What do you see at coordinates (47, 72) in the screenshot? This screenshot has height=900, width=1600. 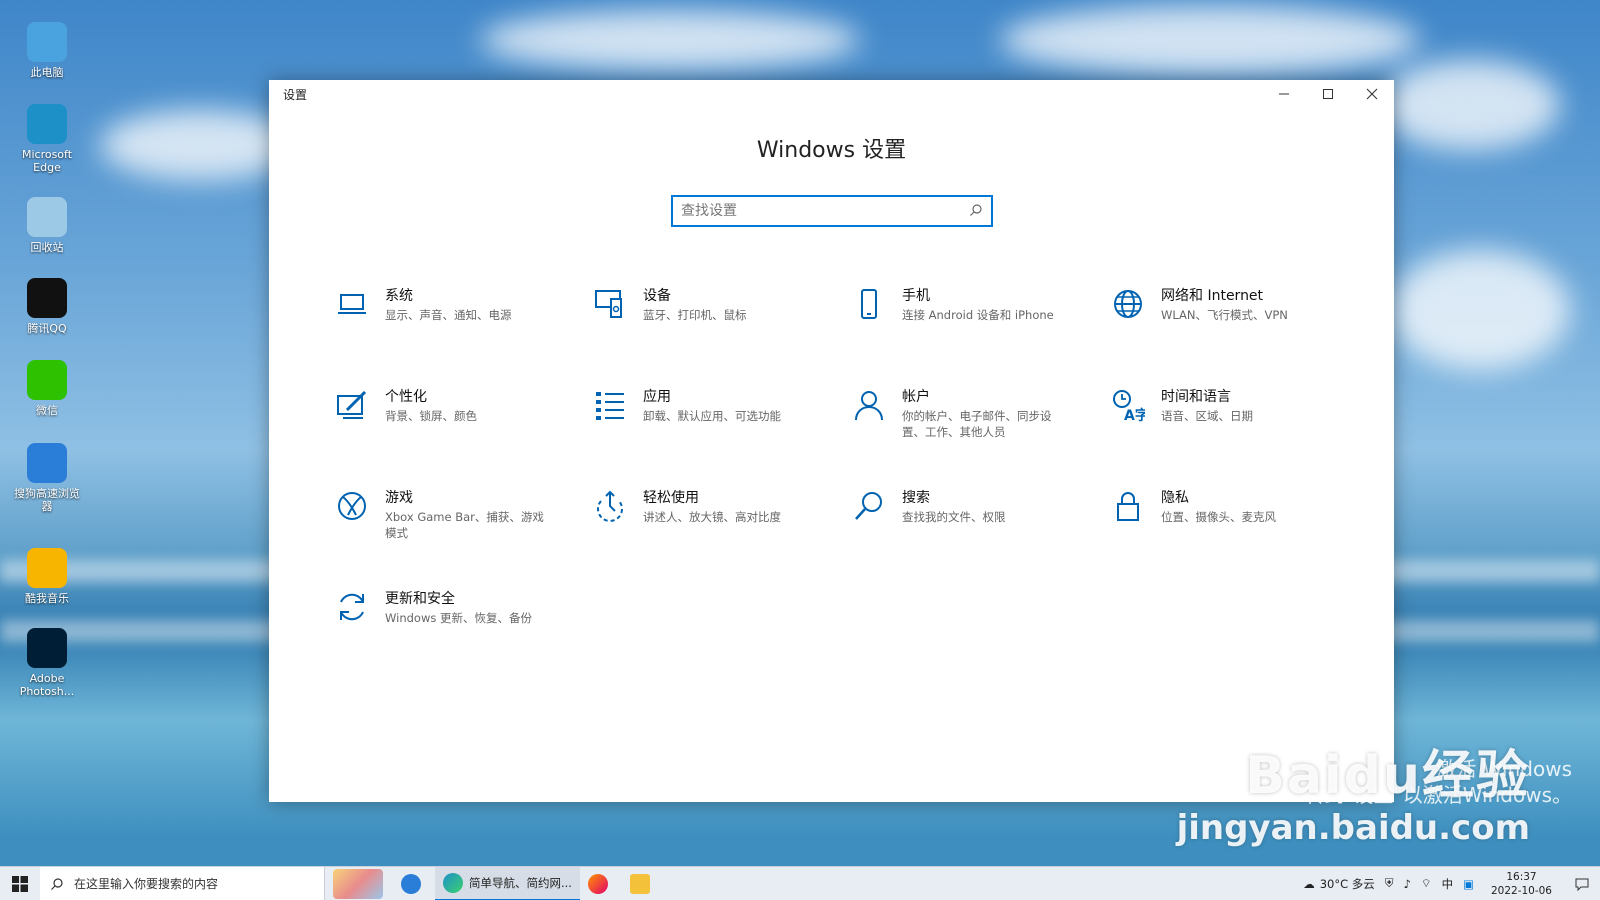 I see `desktop-icon-label: 此电脑` at bounding box center [47, 72].